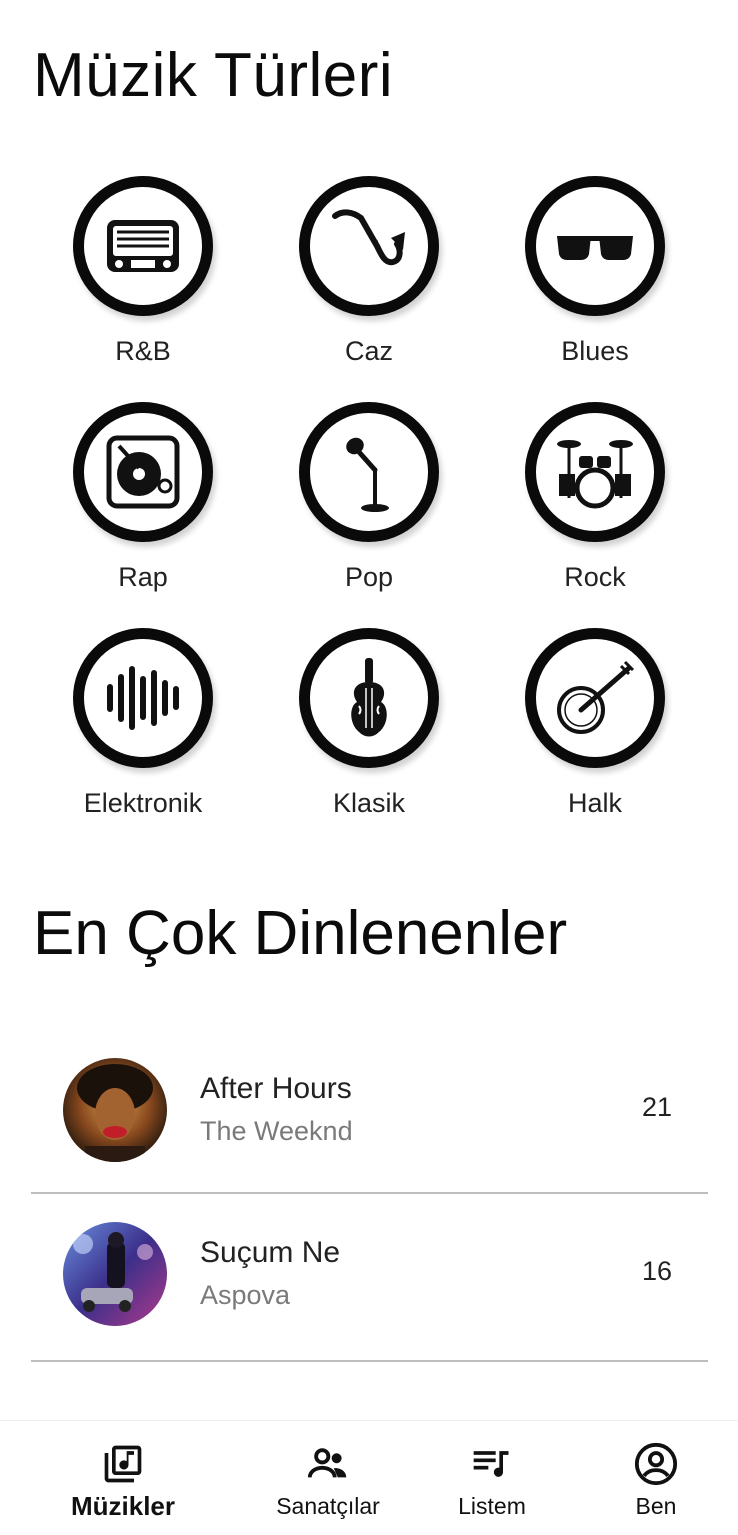 The width and height of the screenshot is (738, 1535). What do you see at coordinates (492, 1506) in the screenshot?
I see `nav-label: Listem` at bounding box center [492, 1506].